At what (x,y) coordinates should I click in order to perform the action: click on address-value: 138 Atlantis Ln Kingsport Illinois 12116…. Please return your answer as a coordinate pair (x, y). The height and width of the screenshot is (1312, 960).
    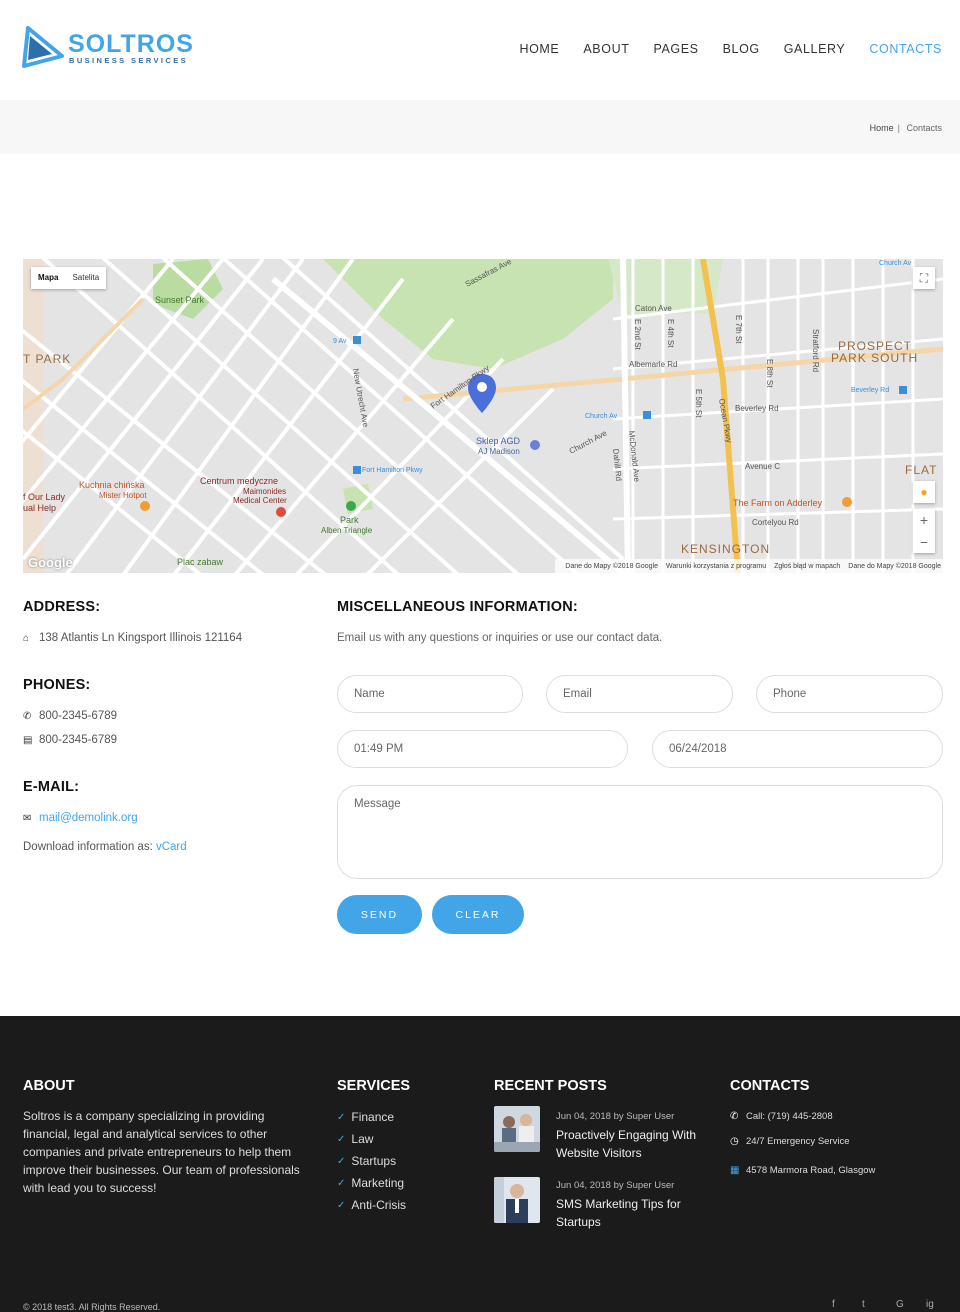
    Looking at the image, I should click on (141, 638).